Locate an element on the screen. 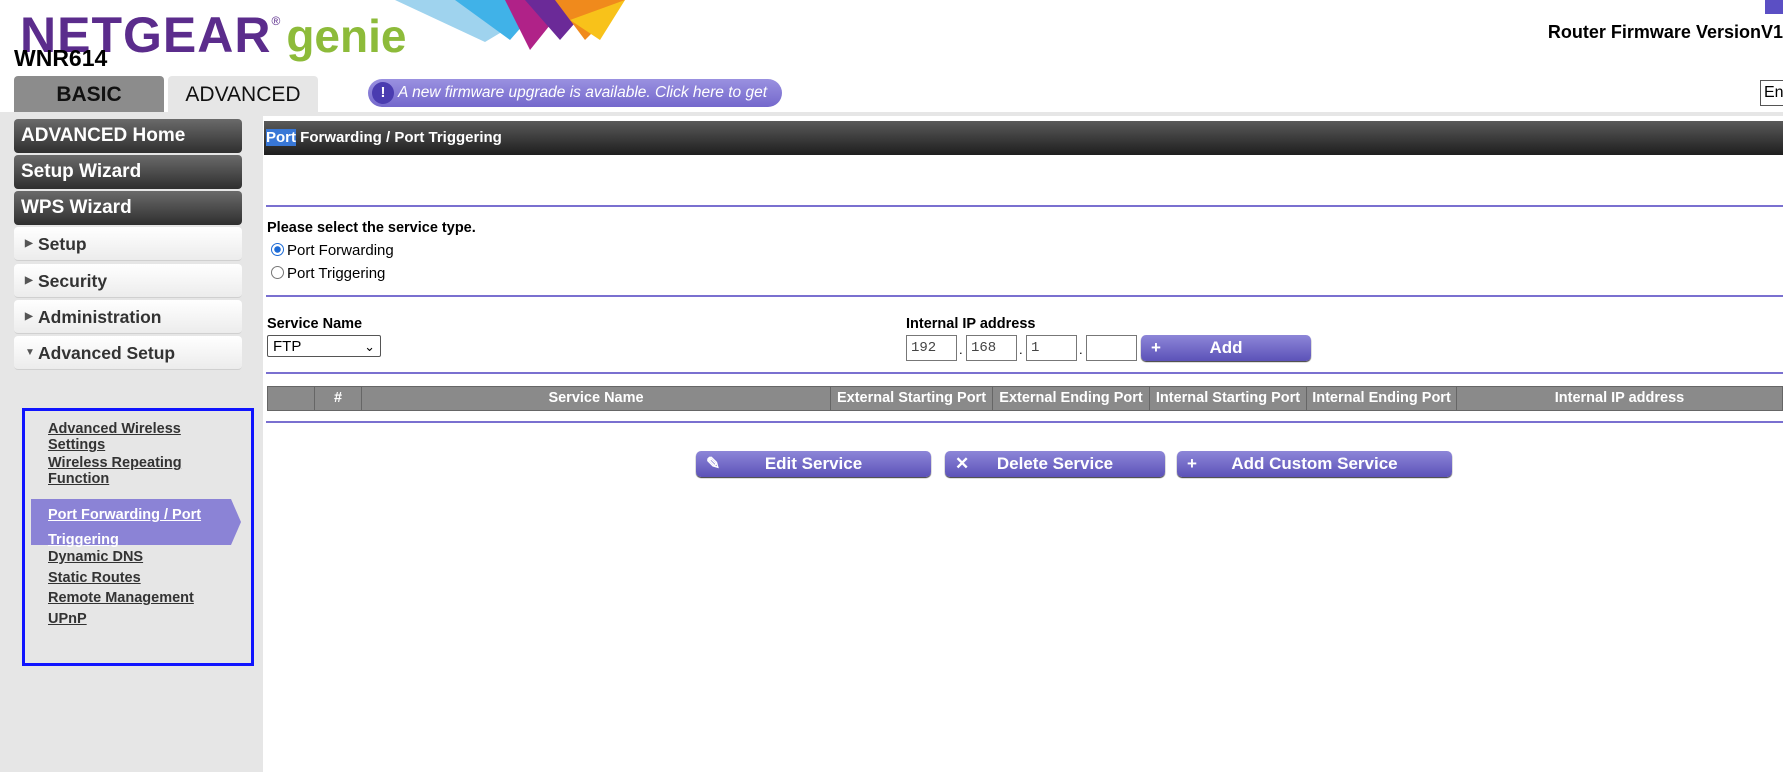 The height and width of the screenshot is (772, 1783). page-title-highlight: Port is located at coordinates (281, 137).